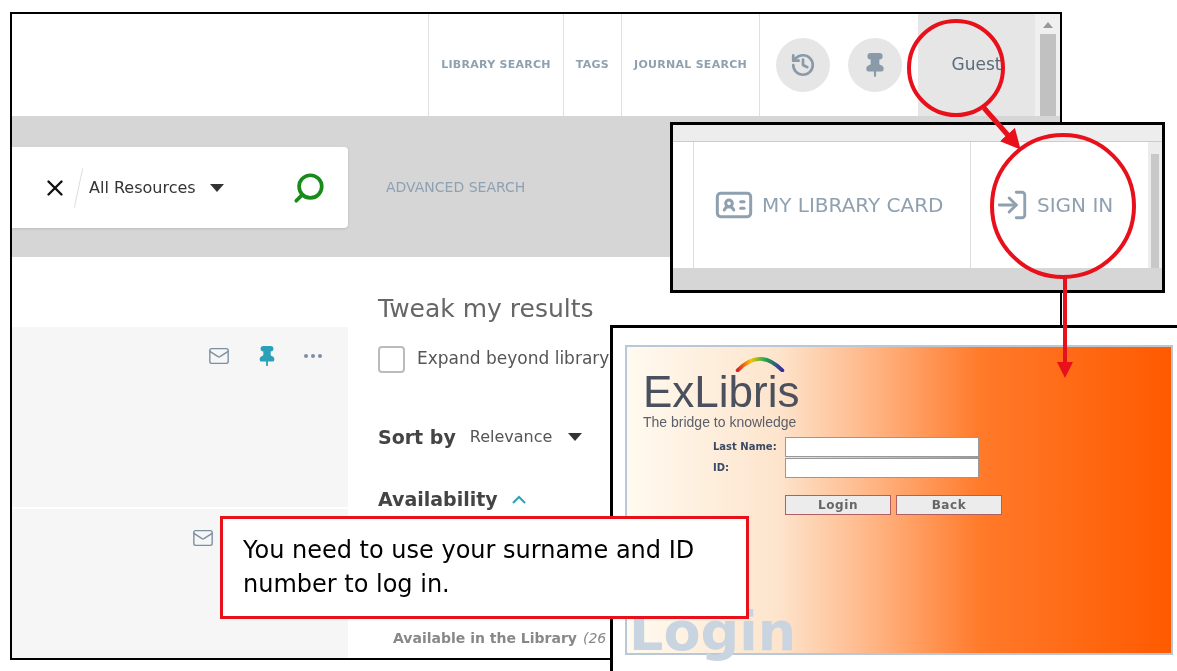 Image resolution: width=1177 pixels, height=671 pixels. Describe the element at coordinates (949, 504) in the screenshot. I see `login-form-button: Back` at that location.